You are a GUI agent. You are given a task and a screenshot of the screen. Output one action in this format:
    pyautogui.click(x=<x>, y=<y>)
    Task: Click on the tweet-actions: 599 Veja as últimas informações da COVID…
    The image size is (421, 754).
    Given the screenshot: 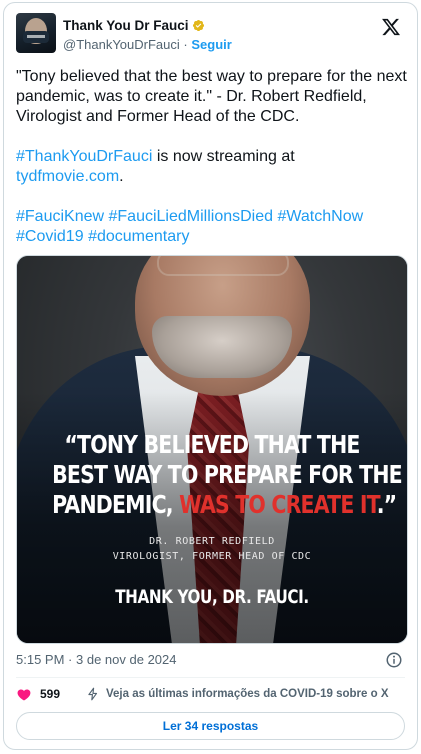 What is the action you would take?
    pyautogui.click(x=210, y=694)
    